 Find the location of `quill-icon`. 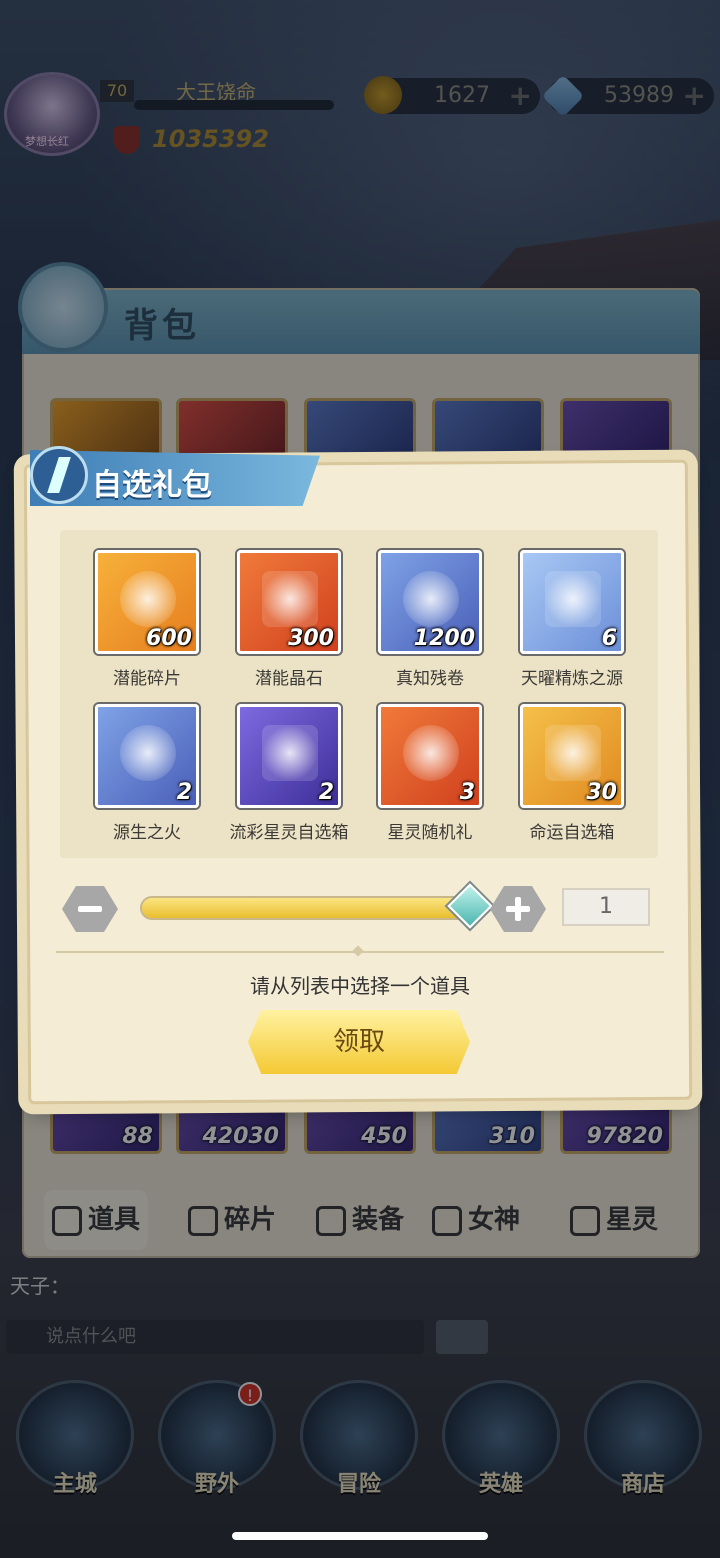

quill-icon is located at coordinates (59, 475).